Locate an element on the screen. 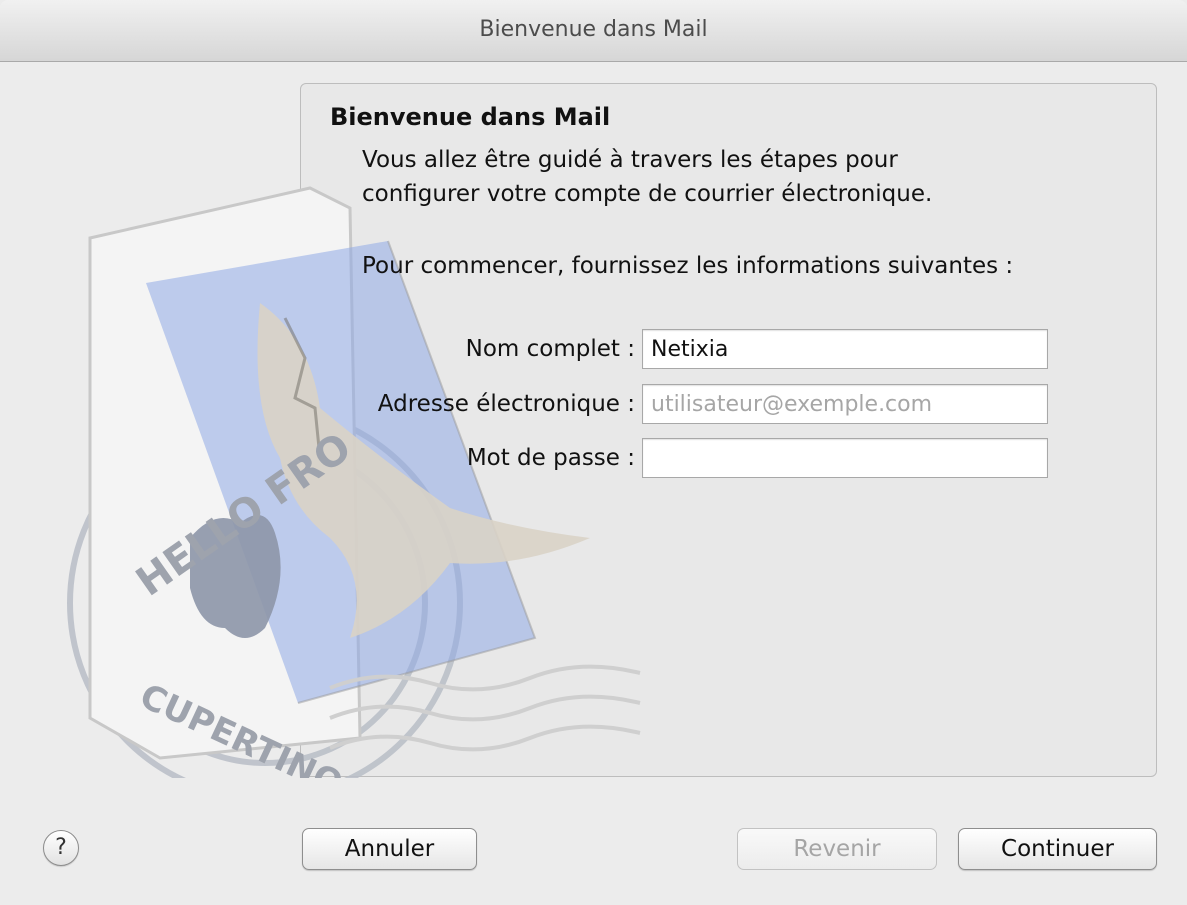 The width and height of the screenshot is (1187, 905). password-row: Mot de passe : is located at coordinates (680, 458).